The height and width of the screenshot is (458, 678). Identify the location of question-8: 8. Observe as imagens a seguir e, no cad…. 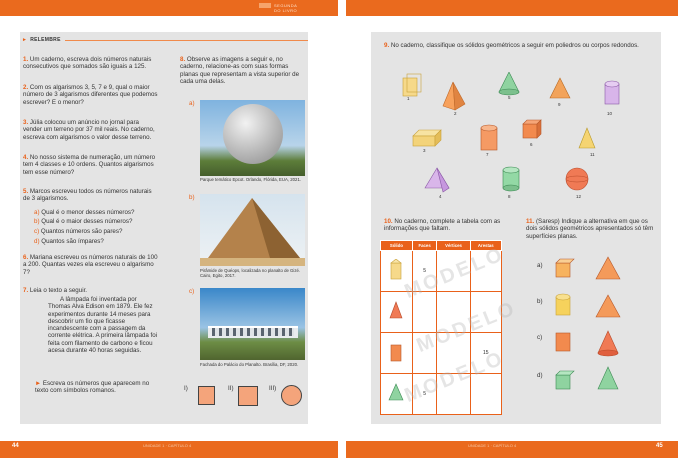
(240, 70).